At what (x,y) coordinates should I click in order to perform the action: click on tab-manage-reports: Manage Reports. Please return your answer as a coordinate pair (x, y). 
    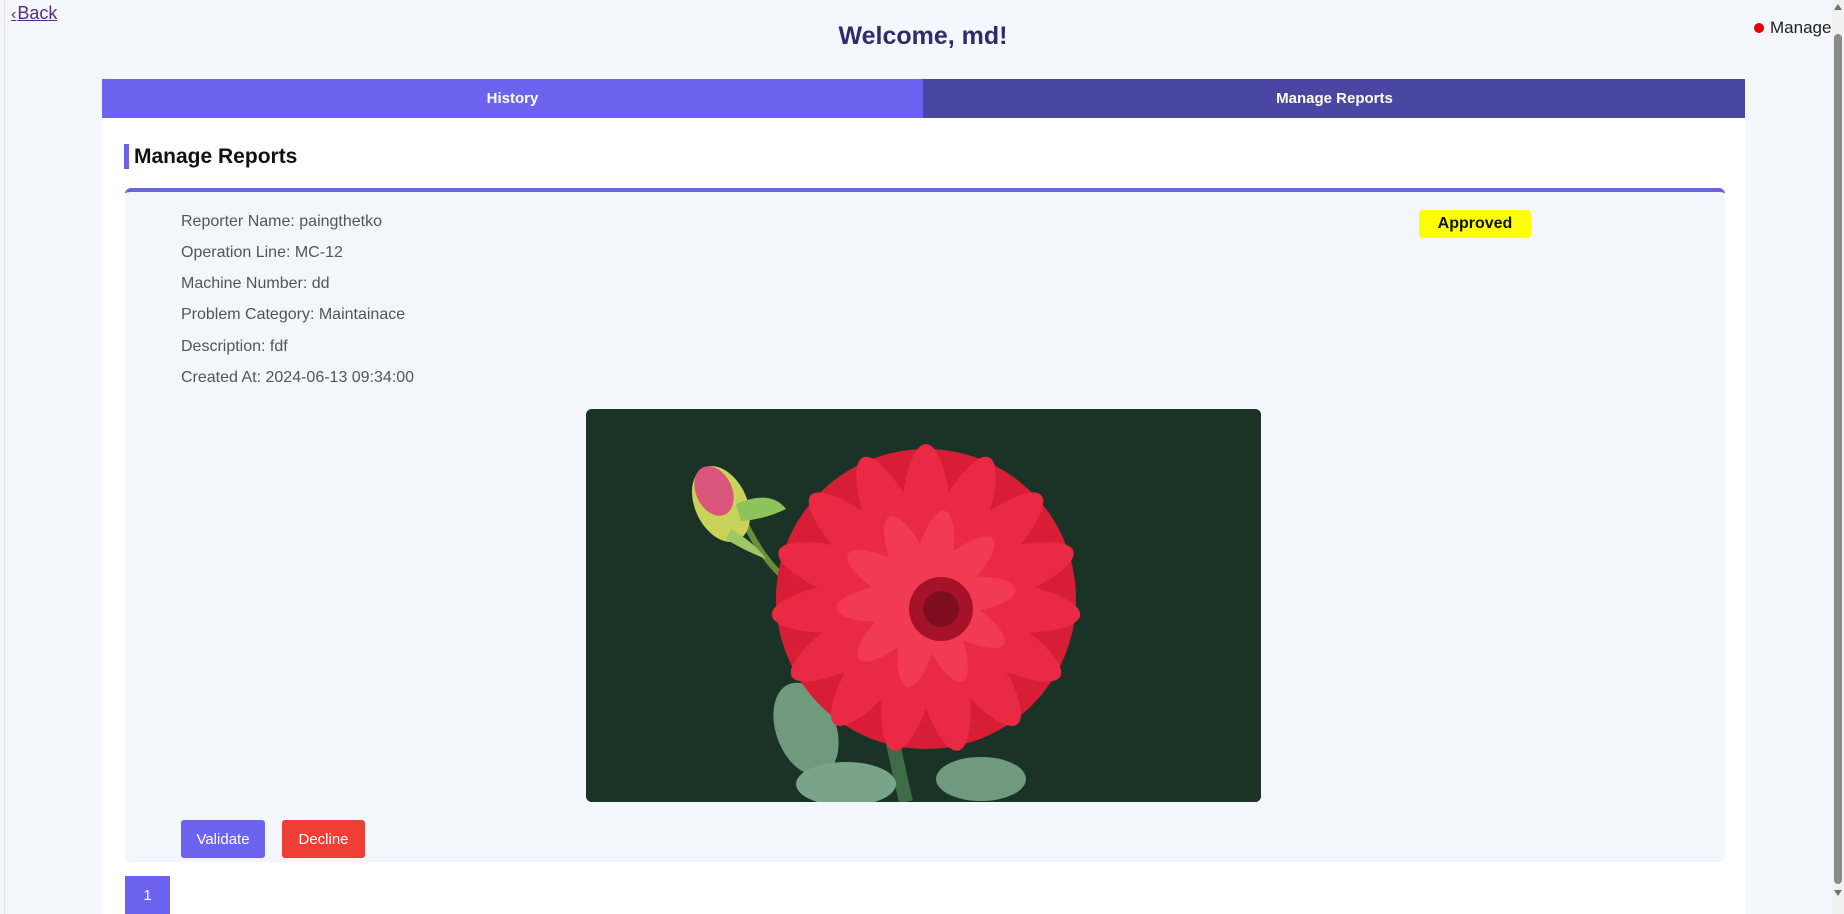
    Looking at the image, I should click on (1334, 98).